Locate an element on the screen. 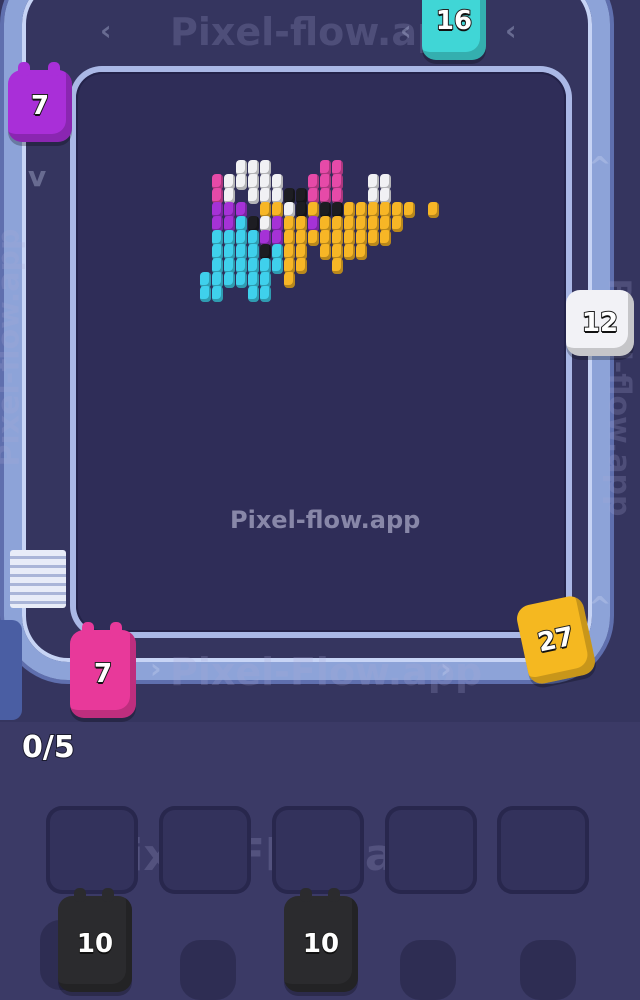 The image size is (640, 1000). piggy-count: 27 is located at coordinates (556, 640).